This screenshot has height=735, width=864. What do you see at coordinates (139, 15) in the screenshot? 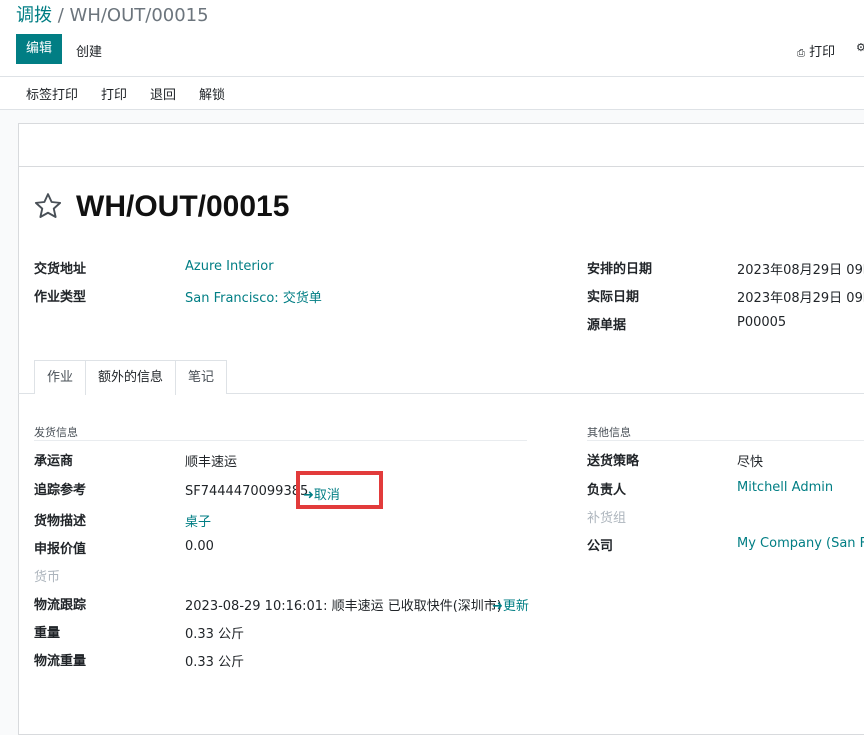
I see `breadcrumb-current: WH/OUT/00015` at bounding box center [139, 15].